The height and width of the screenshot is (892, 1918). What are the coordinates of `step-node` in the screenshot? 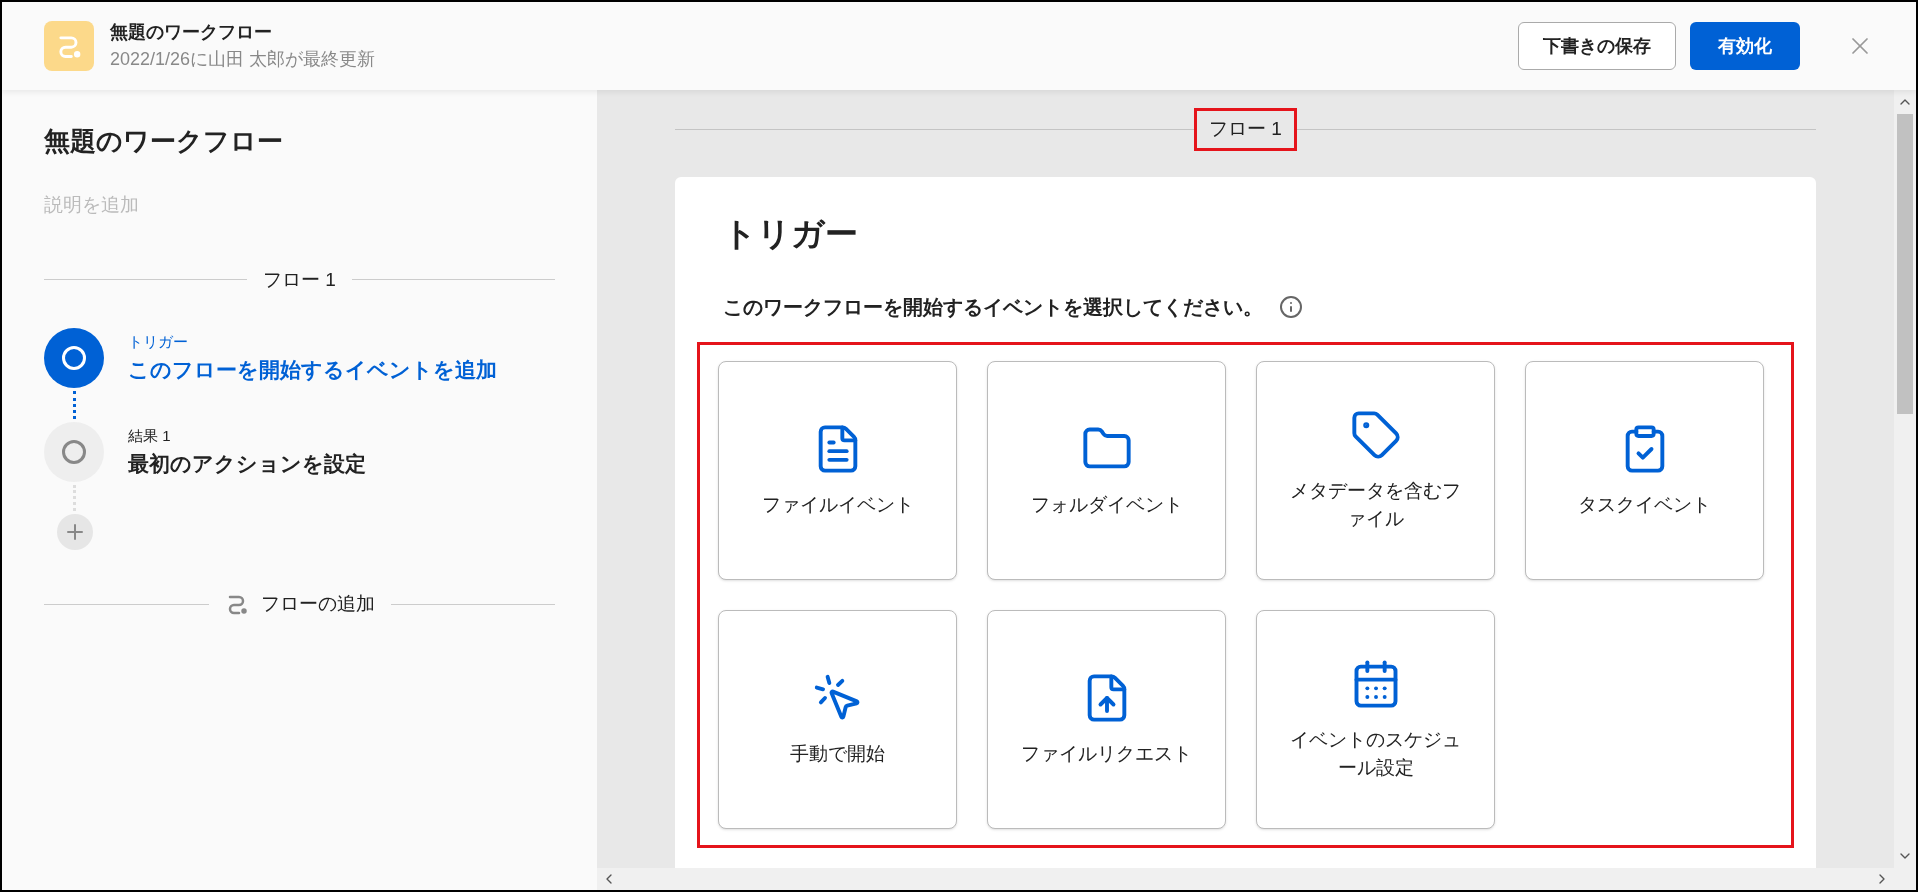 It's located at (74, 358).